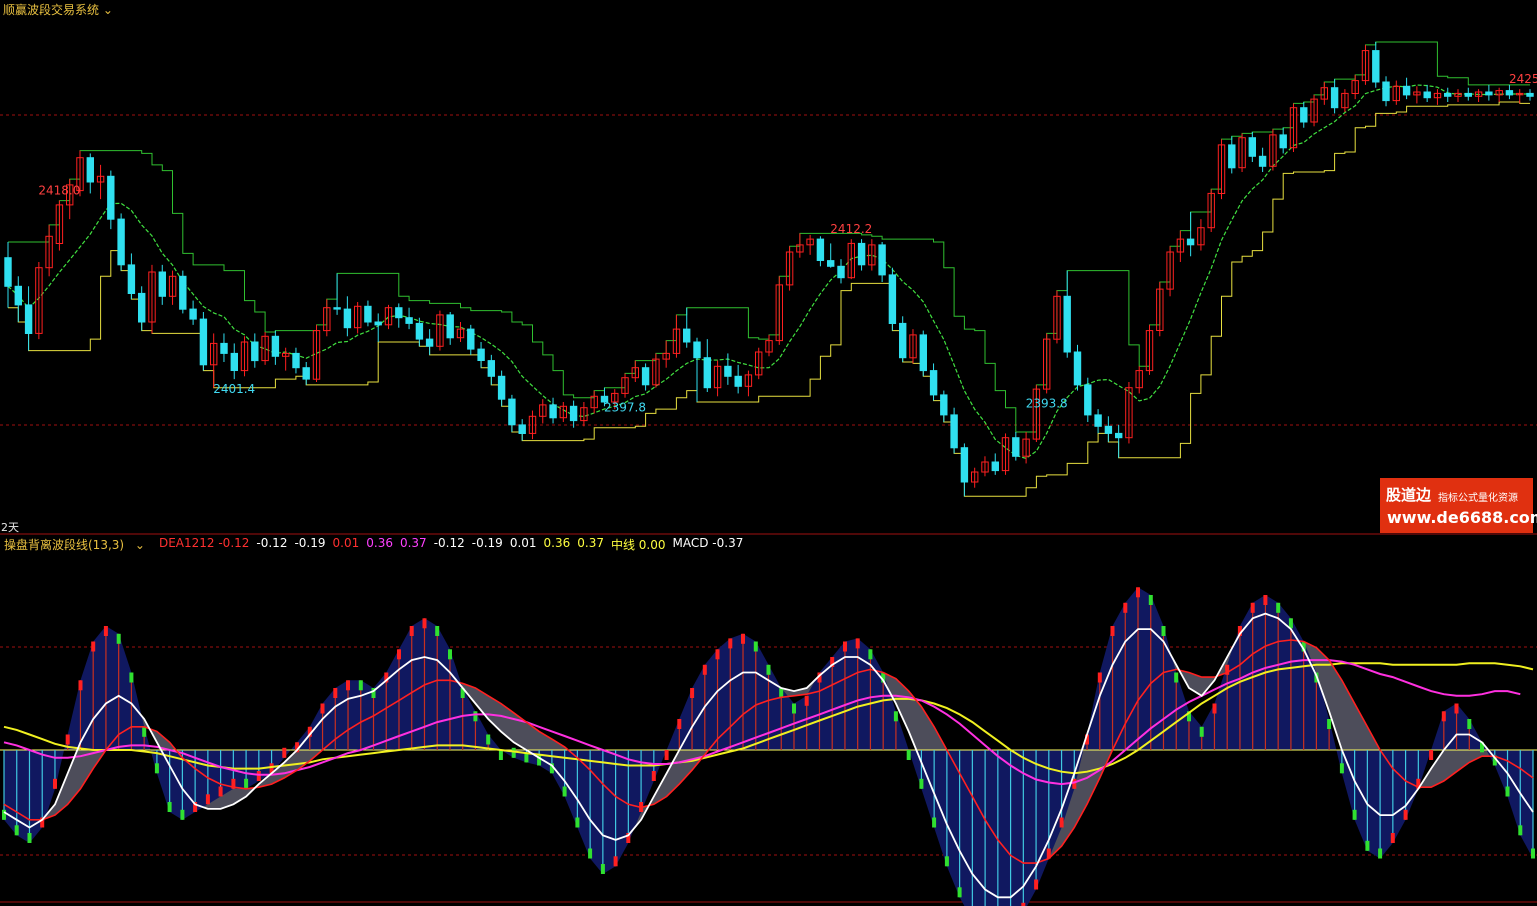 The width and height of the screenshot is (1537, 906). I want to click on price-extreme-label: 2425.4, so click(1523, 79).